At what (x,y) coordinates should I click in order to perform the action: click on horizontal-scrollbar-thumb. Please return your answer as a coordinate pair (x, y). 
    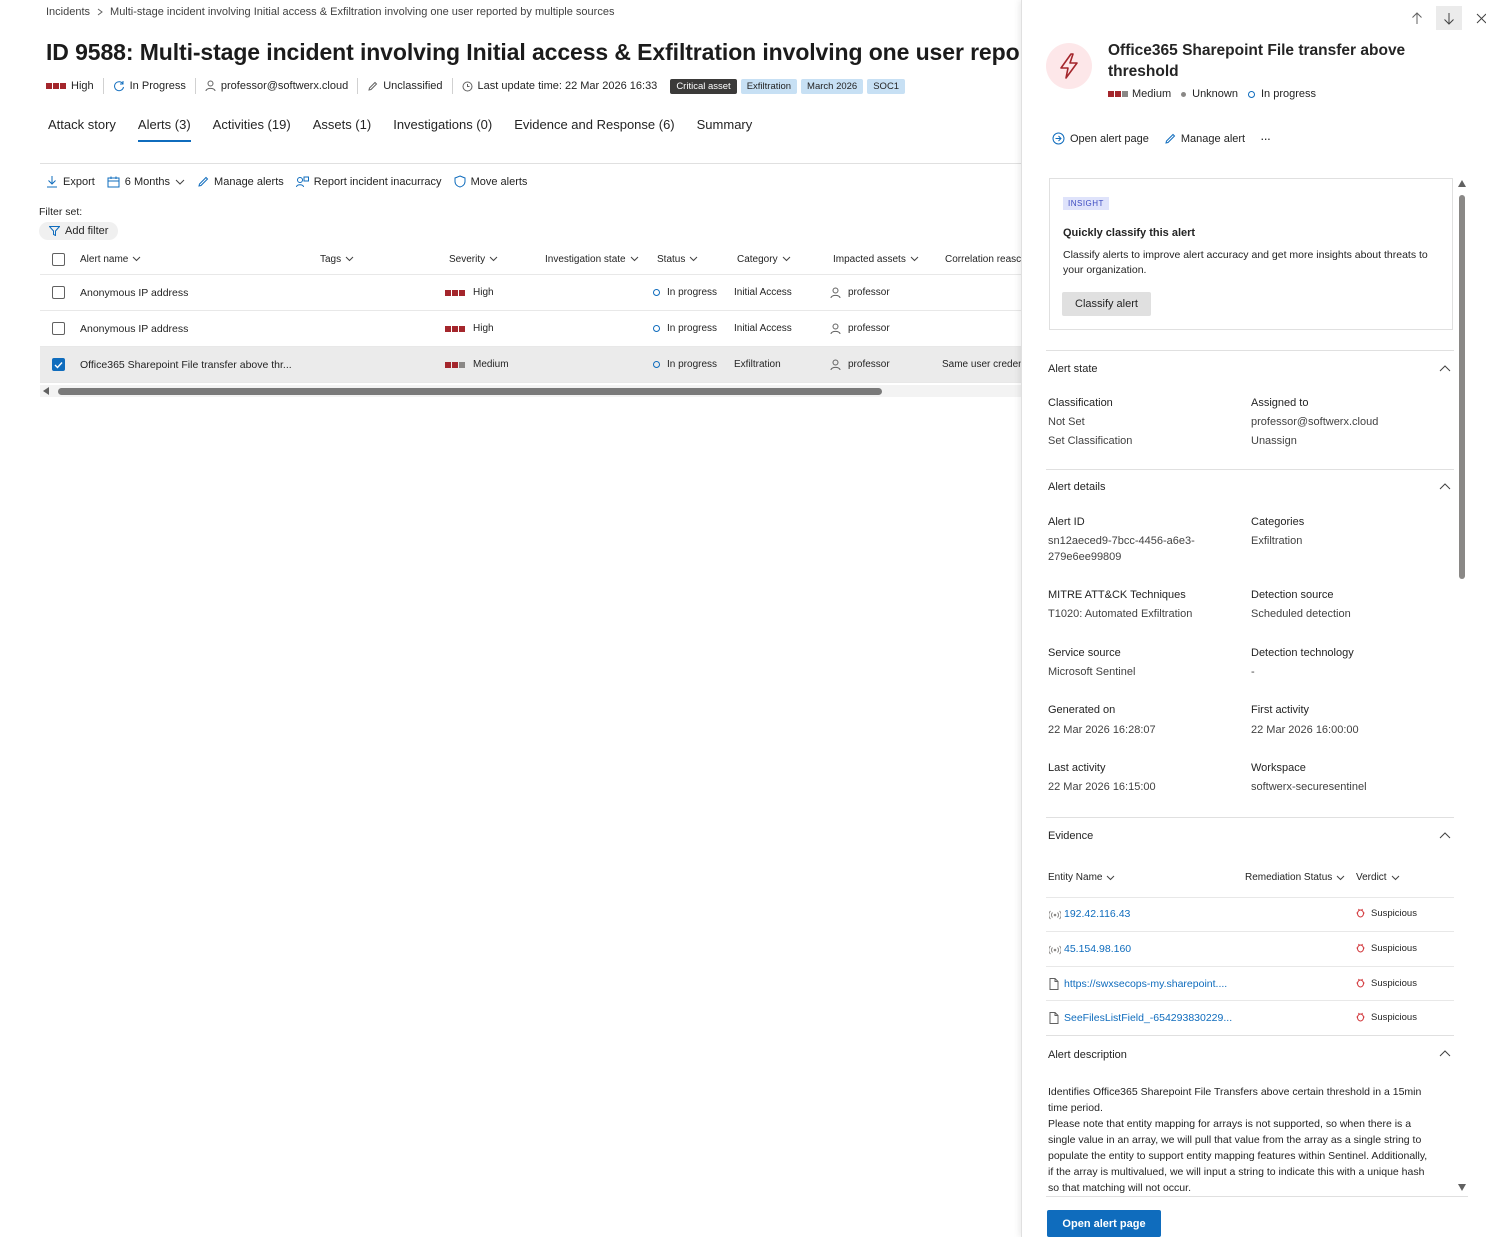
    Looking at the image, I should click on (470, 391).